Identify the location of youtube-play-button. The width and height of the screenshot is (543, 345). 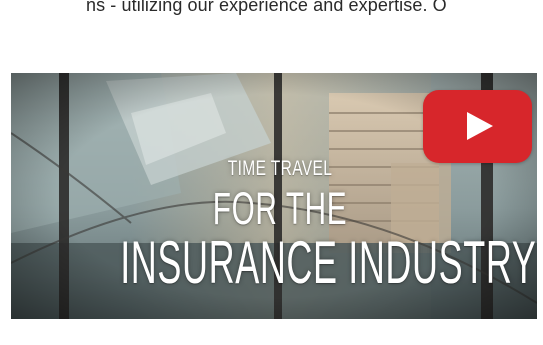
(477, 126).